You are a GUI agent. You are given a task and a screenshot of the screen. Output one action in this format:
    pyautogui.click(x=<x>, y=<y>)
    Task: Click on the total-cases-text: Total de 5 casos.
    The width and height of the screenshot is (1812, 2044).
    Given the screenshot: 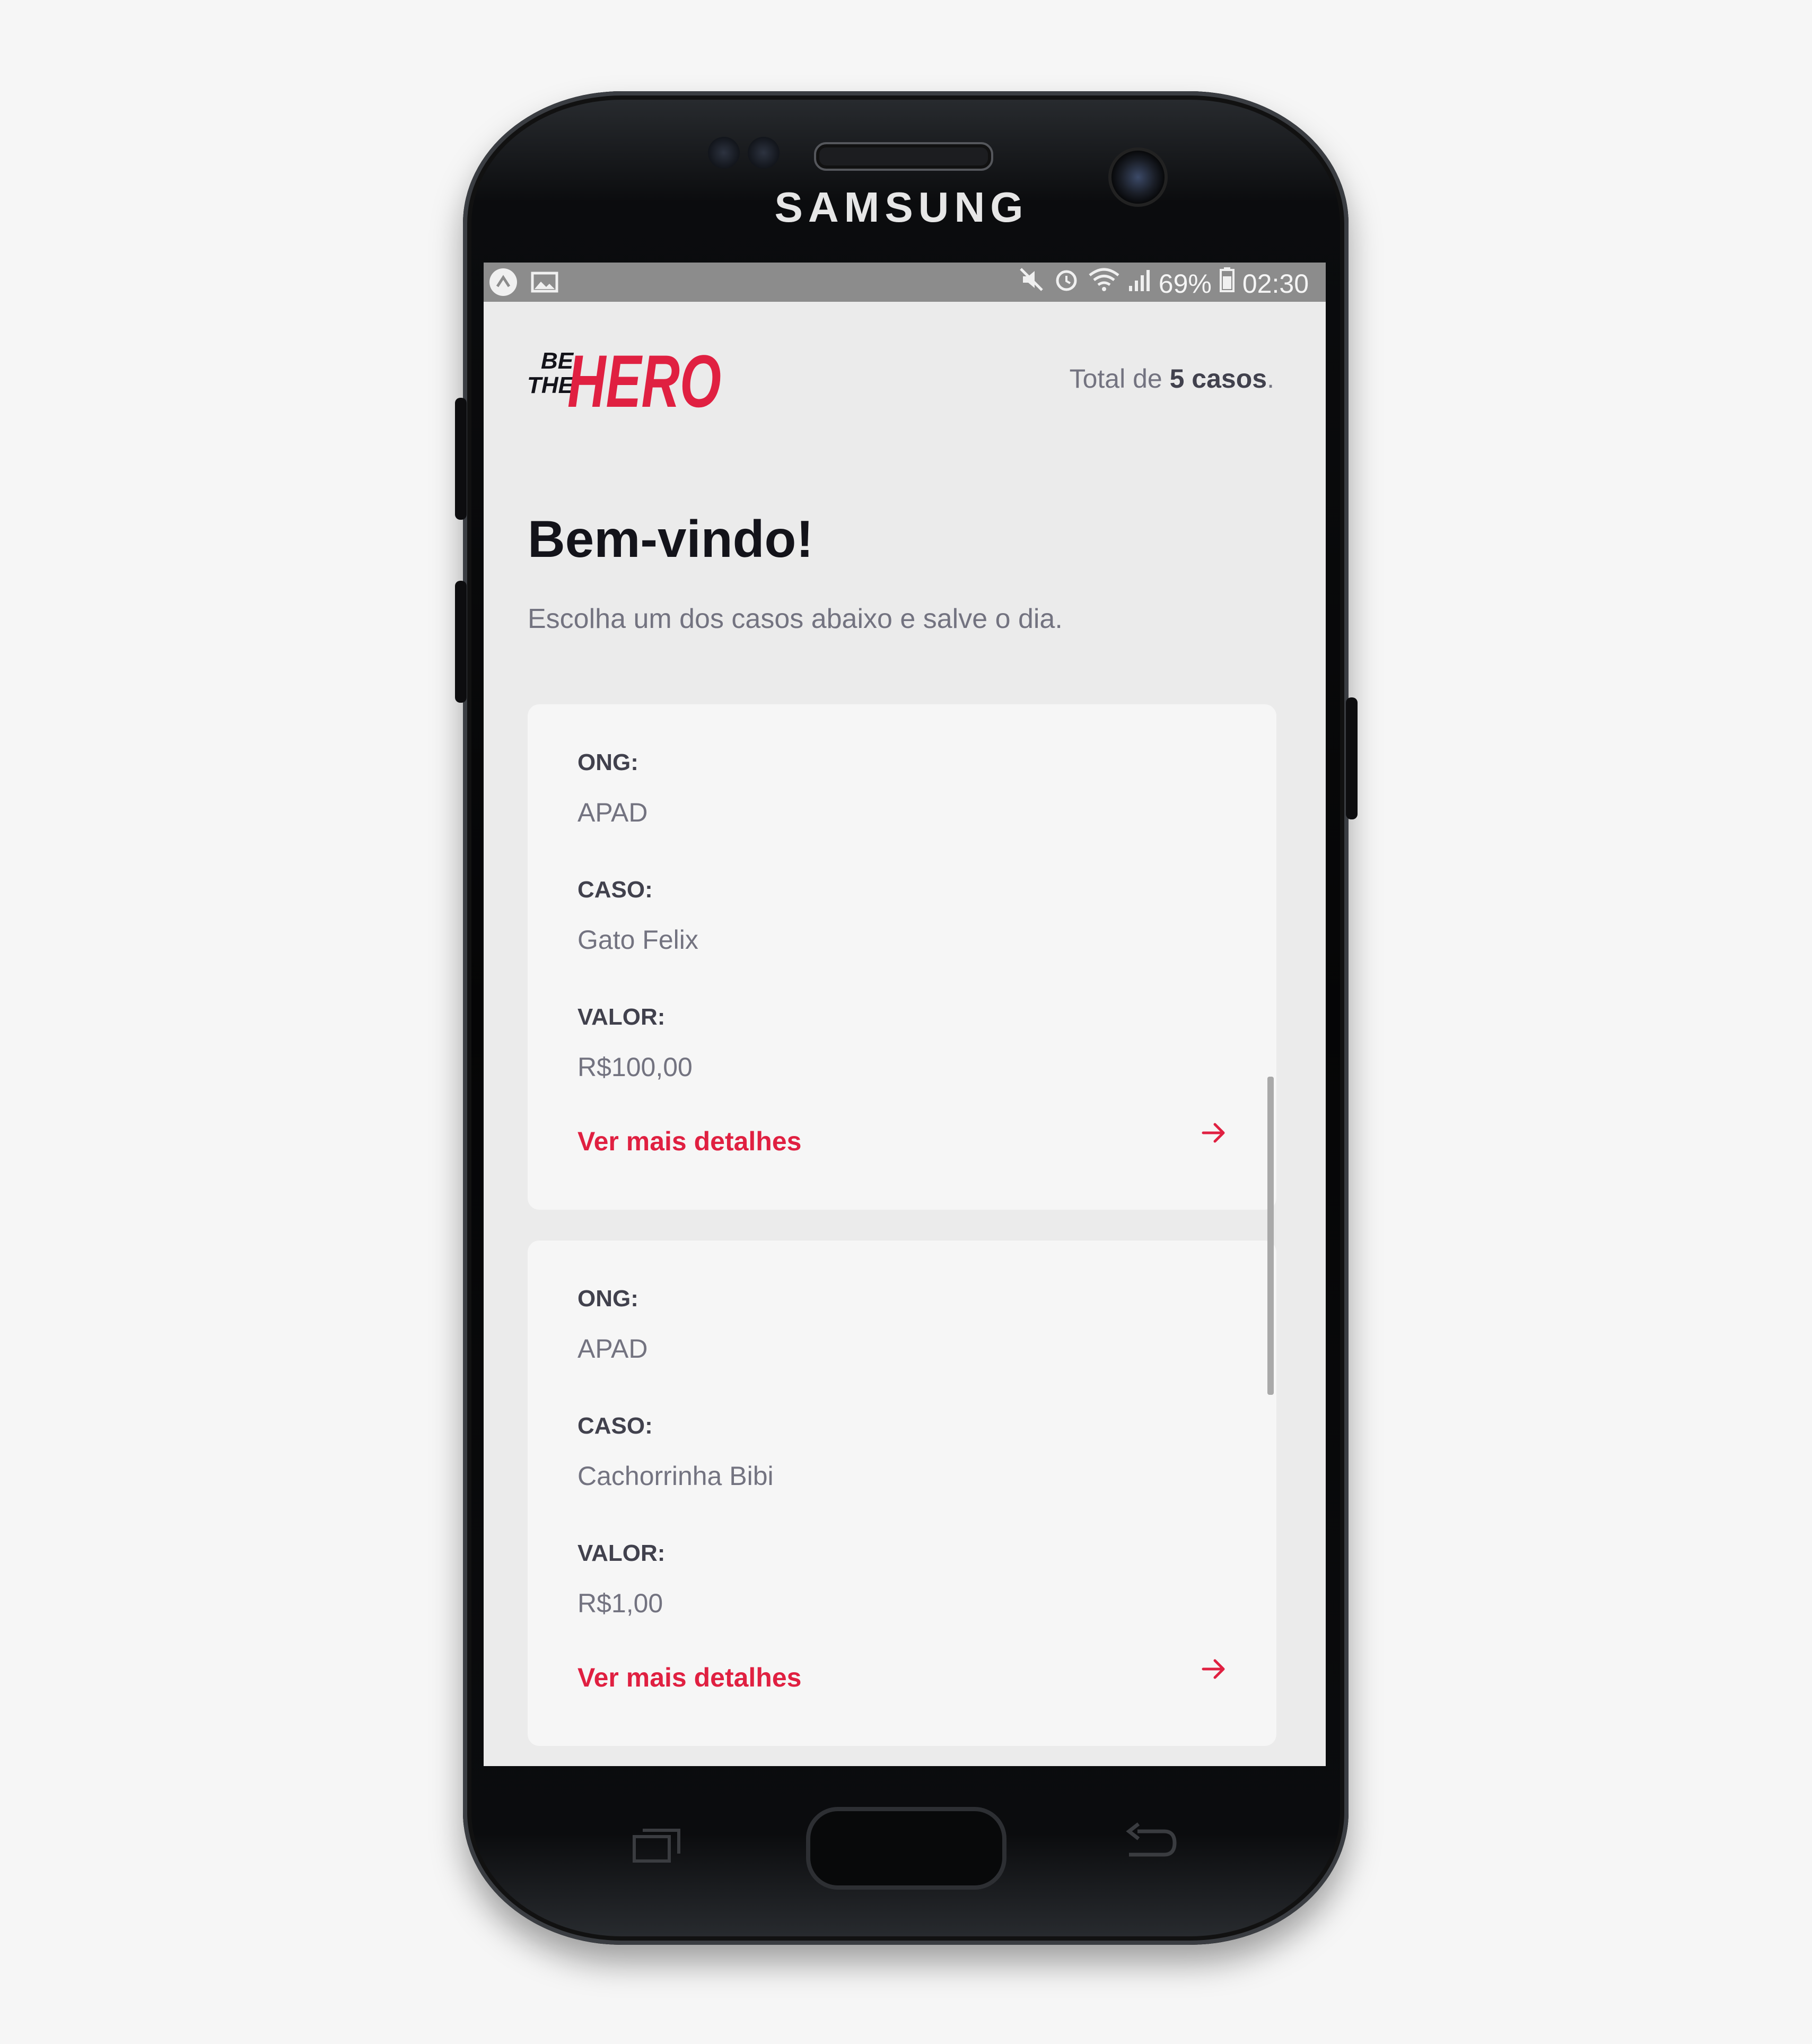 What is the action you would take?
    pyautogui.click(x=1171, y=379)
    